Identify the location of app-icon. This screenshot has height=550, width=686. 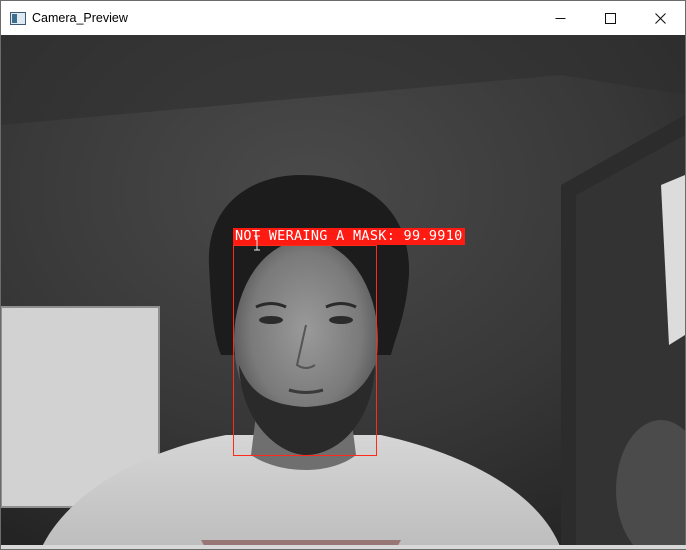
(18, 18).